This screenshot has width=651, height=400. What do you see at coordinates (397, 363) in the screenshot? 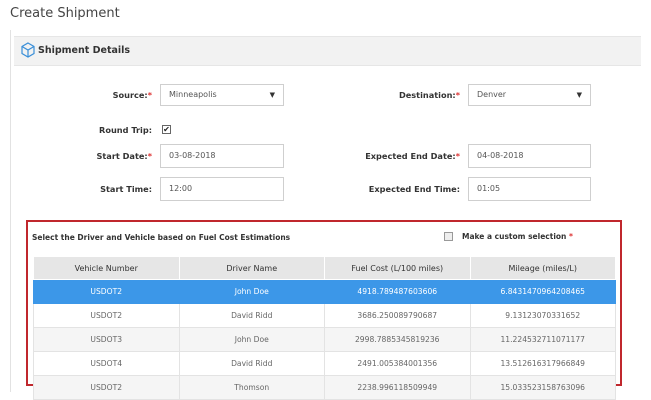
I see `fuel-cost-cell: 2491.005384001356` at bounding box center [397, 363].